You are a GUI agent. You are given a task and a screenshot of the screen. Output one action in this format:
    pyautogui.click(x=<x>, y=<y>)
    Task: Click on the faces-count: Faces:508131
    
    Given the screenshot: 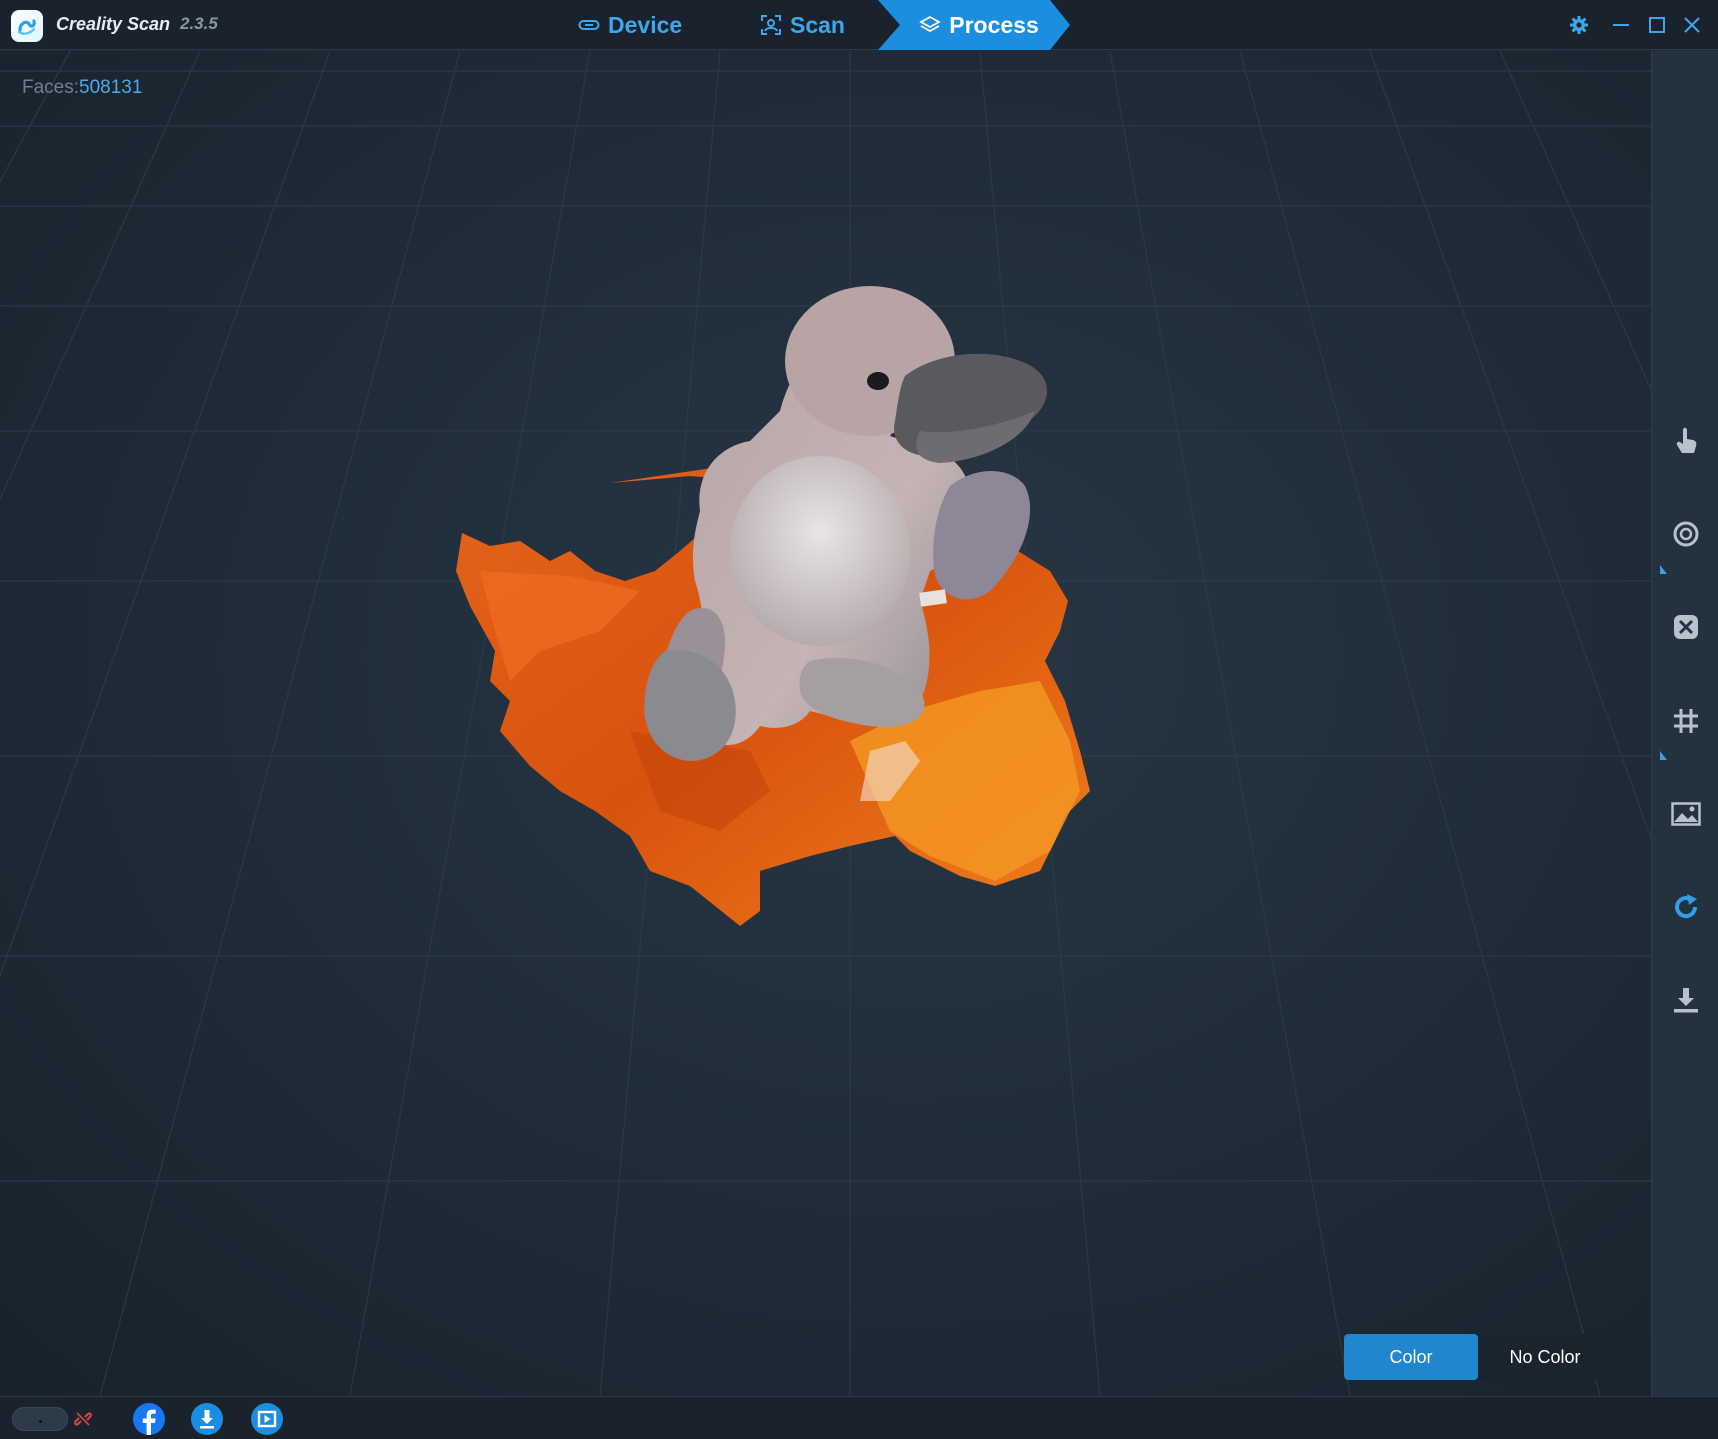 What is the action you would take?
    pyautogui.click(x=82, y=88)
    